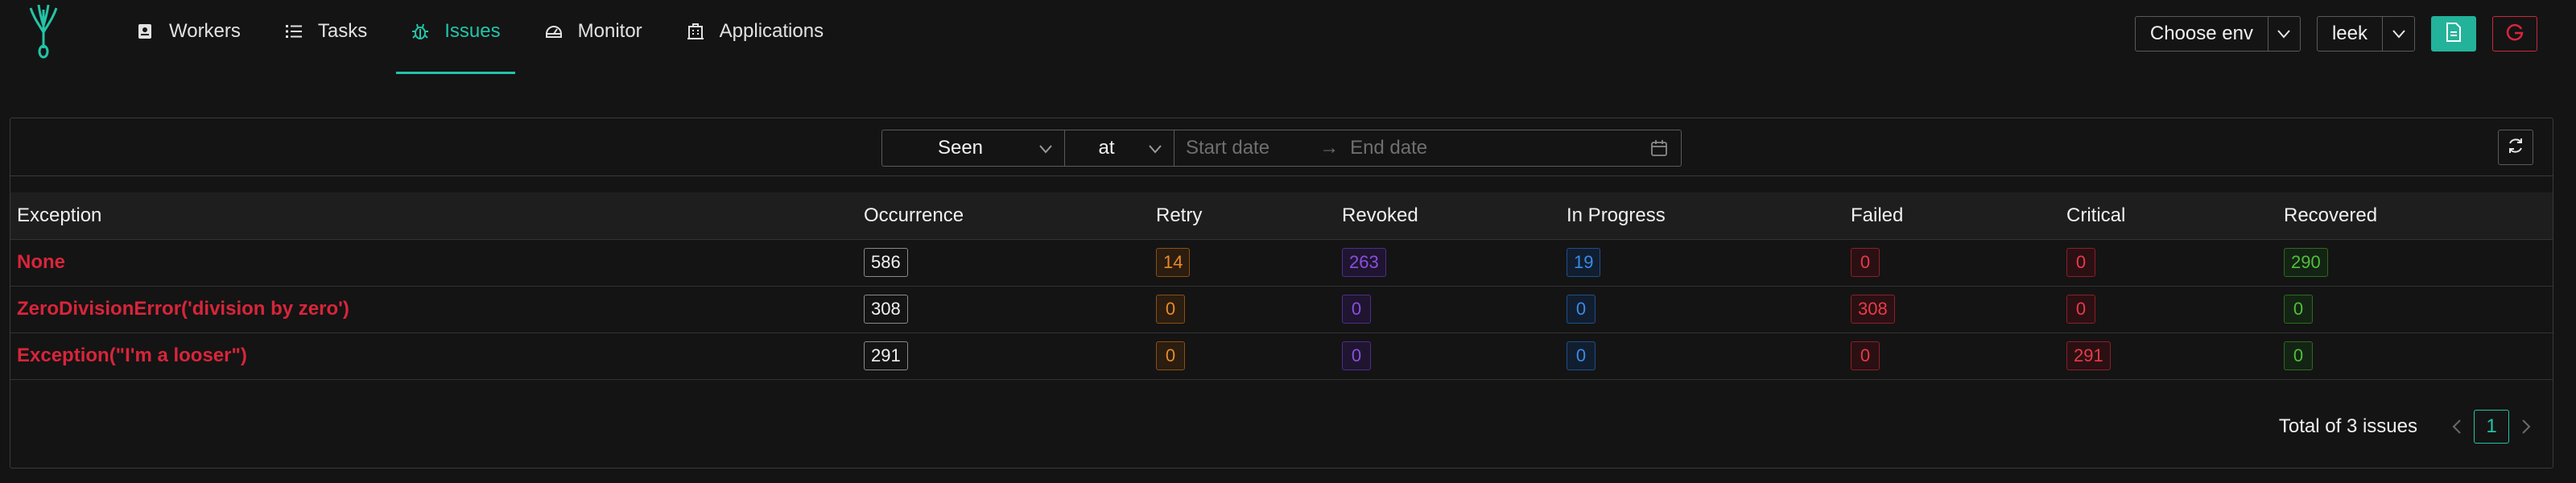 The width and height of the screenshot is (2576, 483). What do you see at coordinates (1003, 215) in the screenshot?
I see `column-header: Occurrence` at bounding box center [1003, 215].